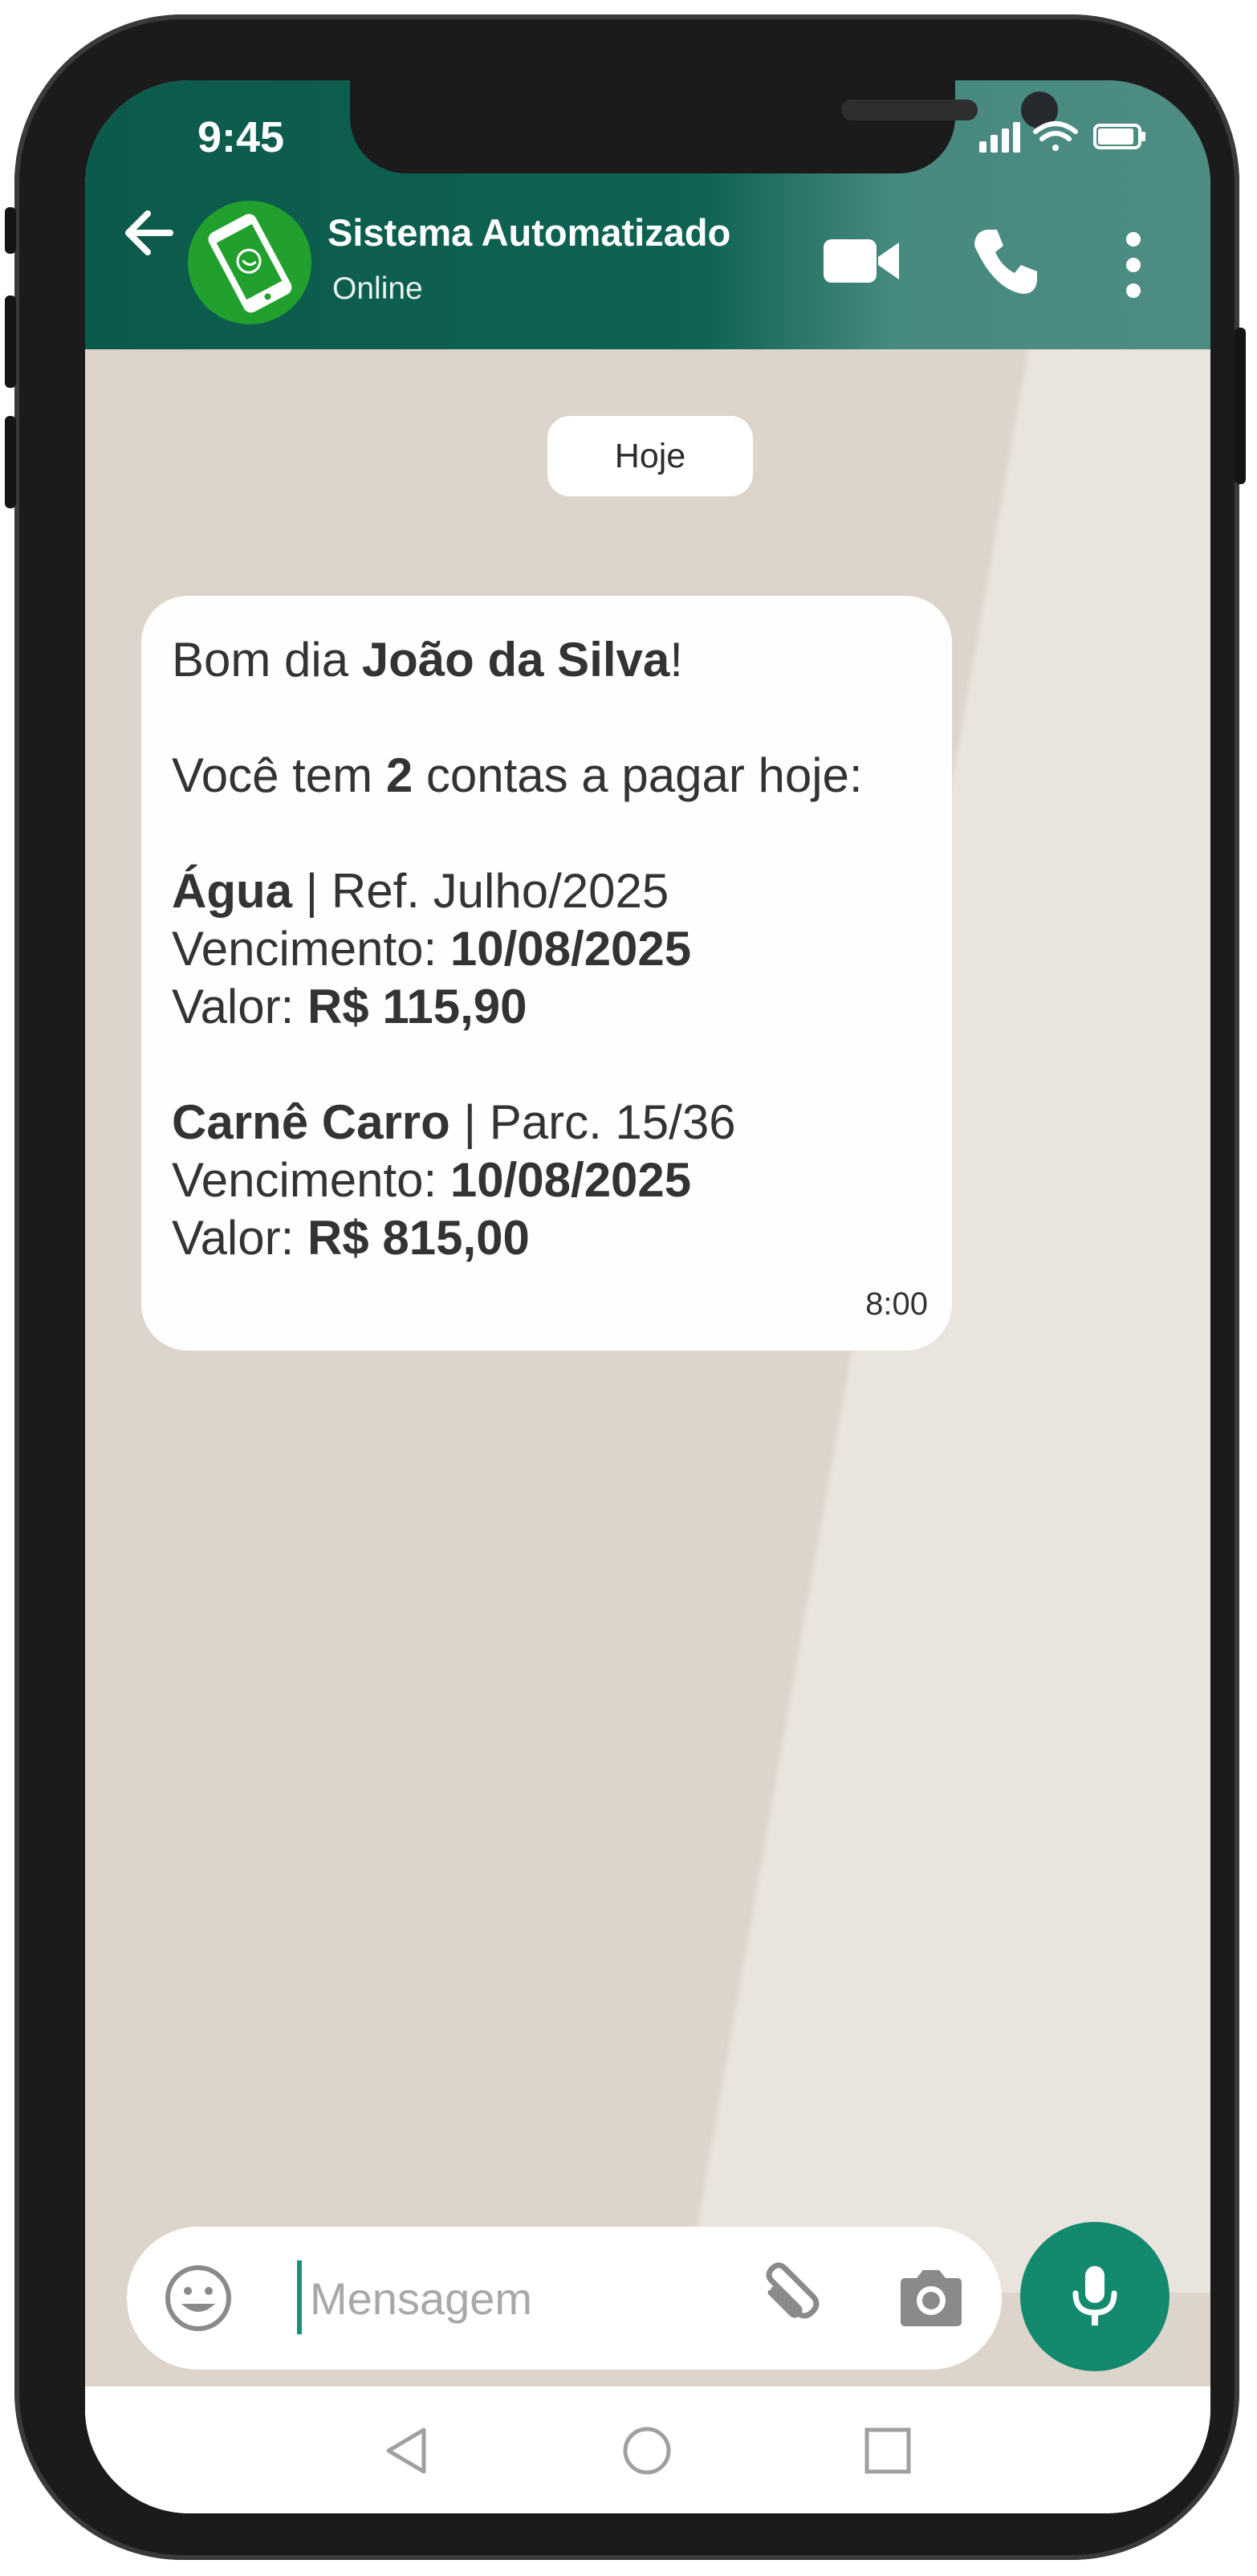 The width and height of the screenshot is (1257, 2576). Describe the element at coordinates (932, 2298) in the screenshot. I see `camera-icon` at that location.